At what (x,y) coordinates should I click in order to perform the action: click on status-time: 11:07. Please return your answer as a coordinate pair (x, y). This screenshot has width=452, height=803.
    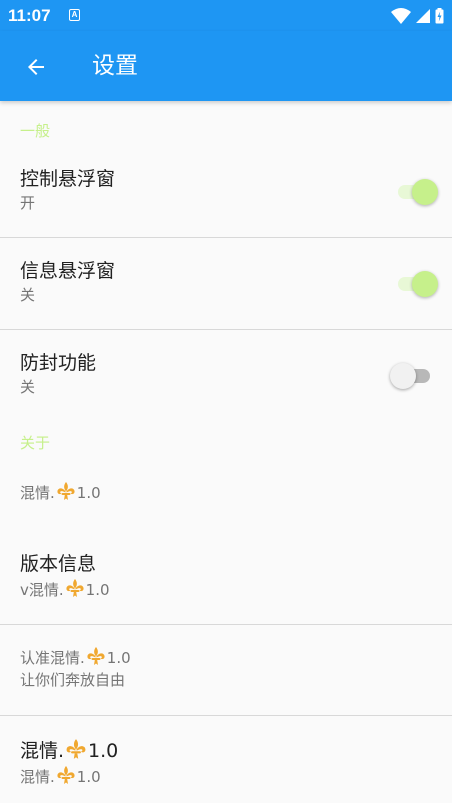
    Looking at the image, I should click on (29, 15).